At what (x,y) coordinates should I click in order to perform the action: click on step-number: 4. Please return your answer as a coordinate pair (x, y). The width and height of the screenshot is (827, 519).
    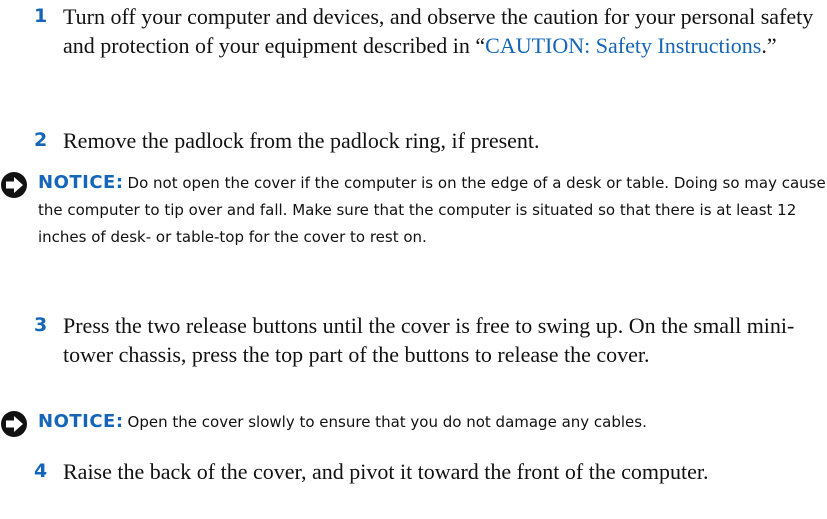
    Looking at the image, I should click on (41, 471).